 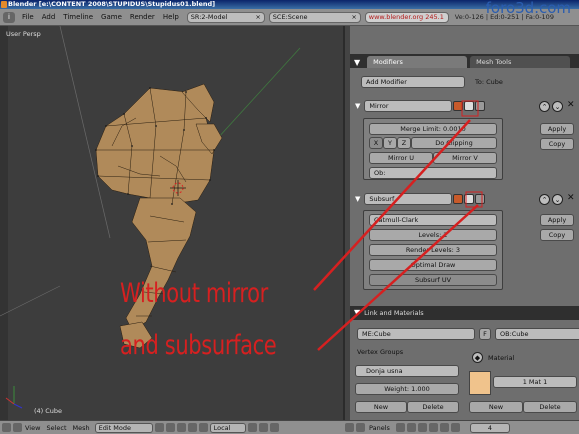 What do you see at coordinates (557, 235) in the screenshot?
I see `subsurf-copy-button: Copy` at bounding box center [557, 235].